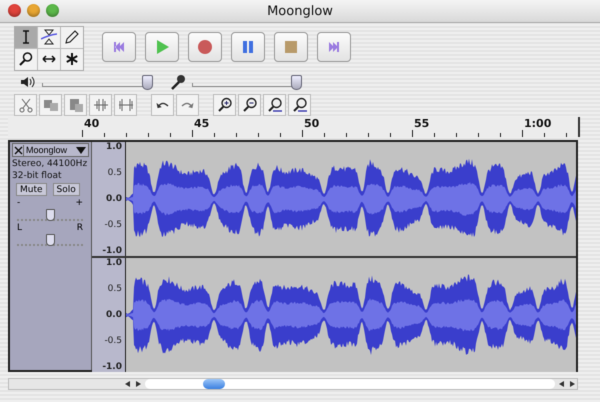 The image size is (600, 402). What do you see at coordinates (92, 123) in the screenshot?
I see `time-label: 40` at bounding box center [92, 123].